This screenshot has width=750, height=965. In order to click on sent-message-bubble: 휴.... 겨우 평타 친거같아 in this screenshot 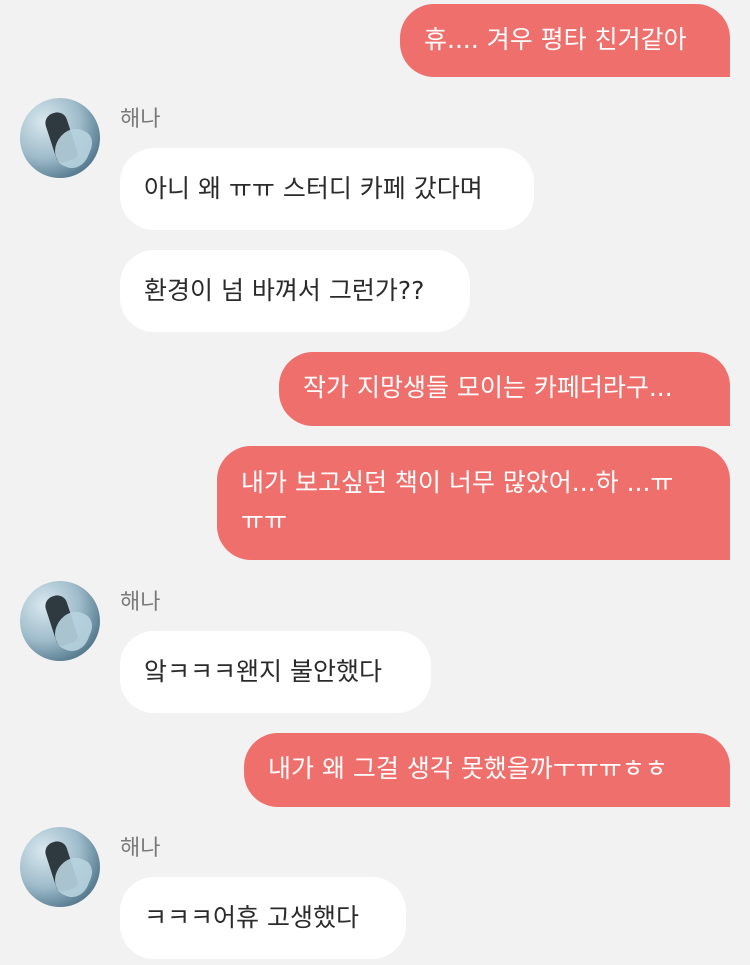, I will do `click(565, 40)`.